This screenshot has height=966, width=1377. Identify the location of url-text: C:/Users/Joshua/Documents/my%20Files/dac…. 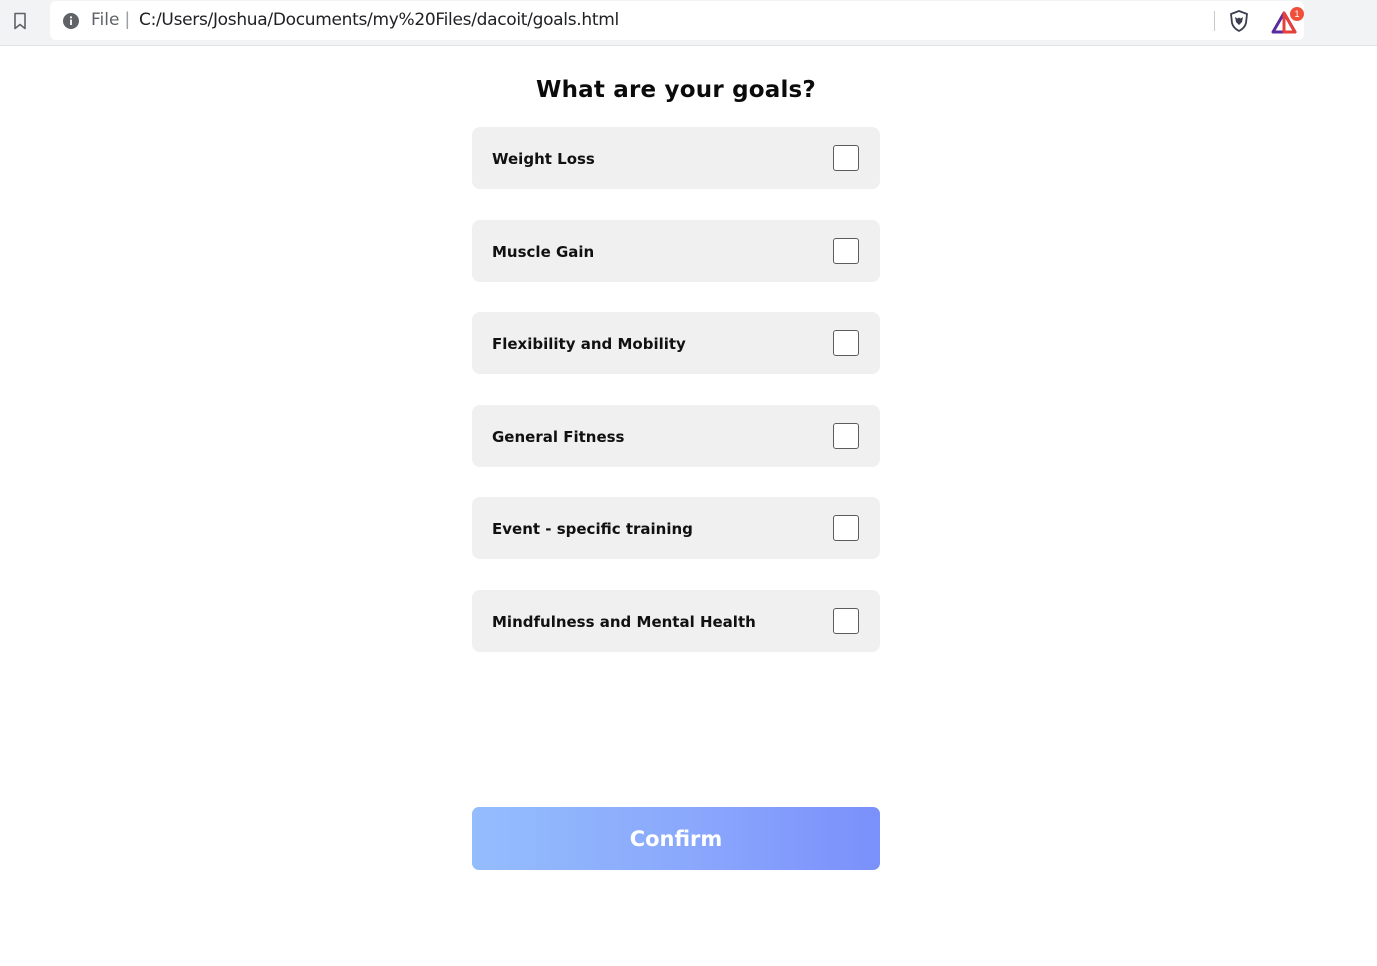
(379, 20).